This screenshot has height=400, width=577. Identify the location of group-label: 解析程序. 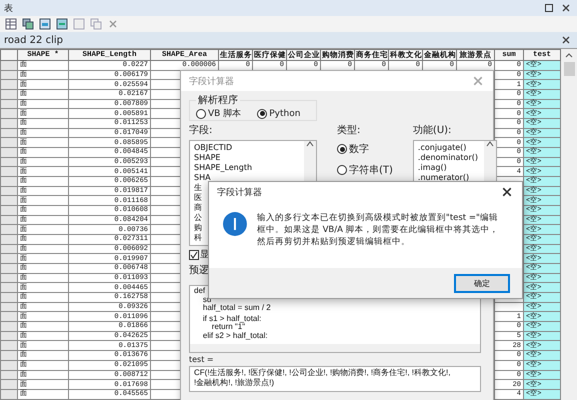
(218, 100).